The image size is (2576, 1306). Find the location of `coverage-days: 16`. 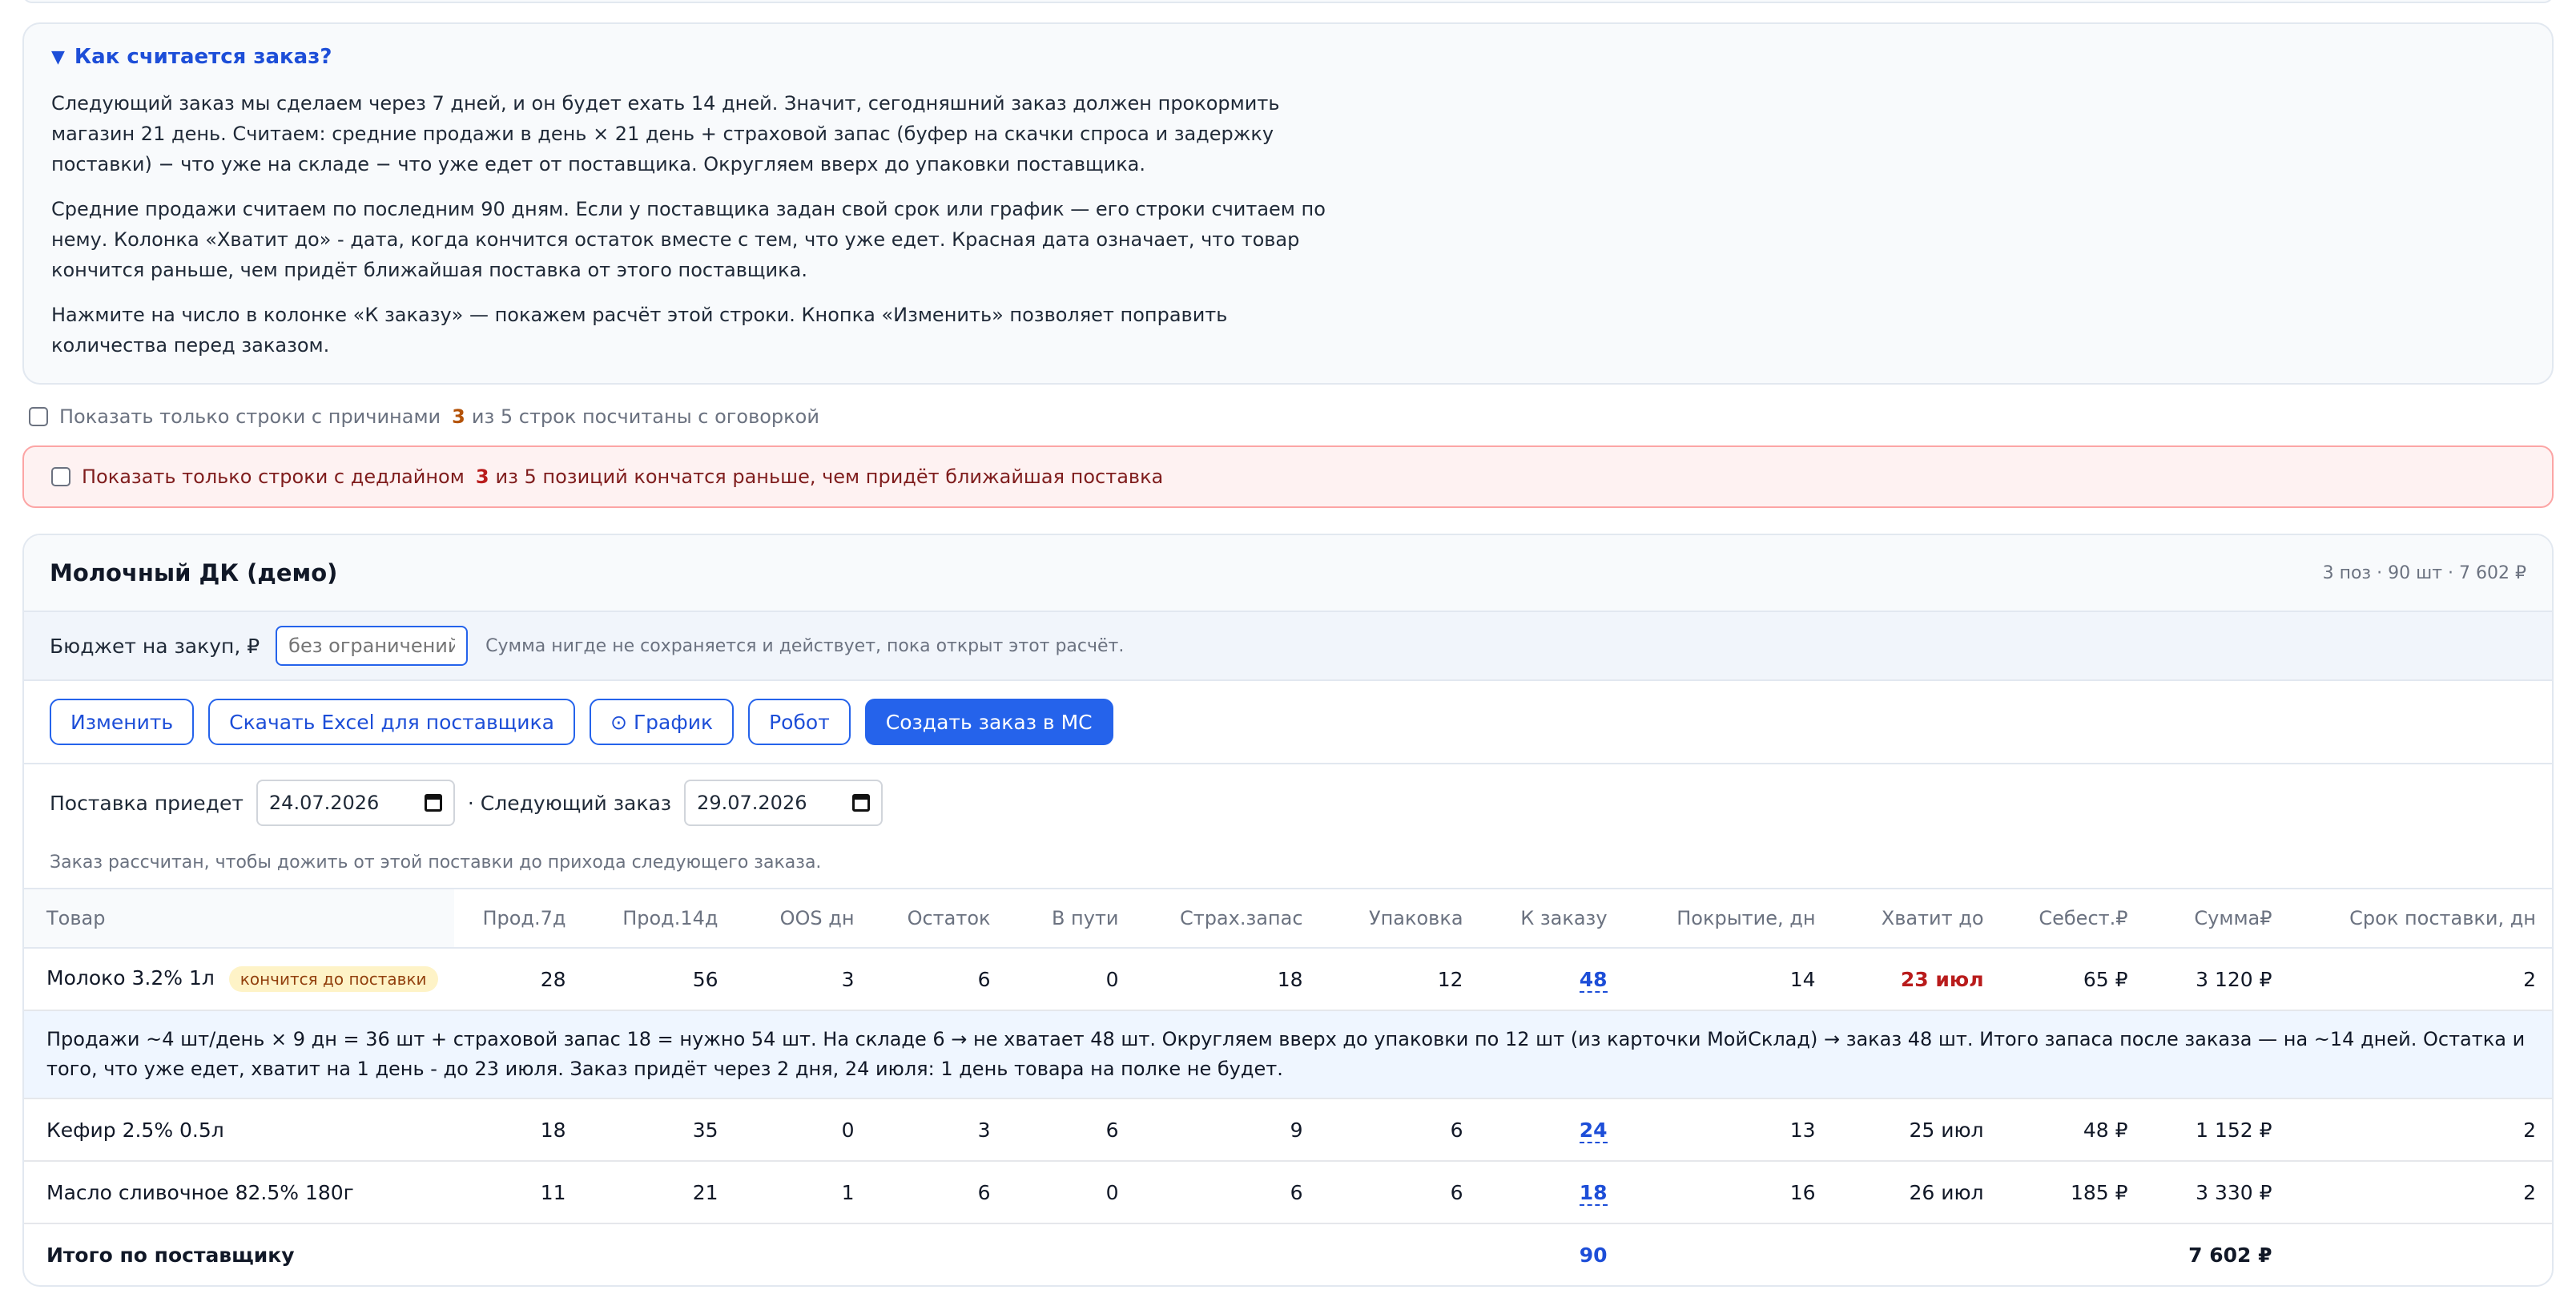

coverage-days: 16 is located at coordinates (1727, 1192).